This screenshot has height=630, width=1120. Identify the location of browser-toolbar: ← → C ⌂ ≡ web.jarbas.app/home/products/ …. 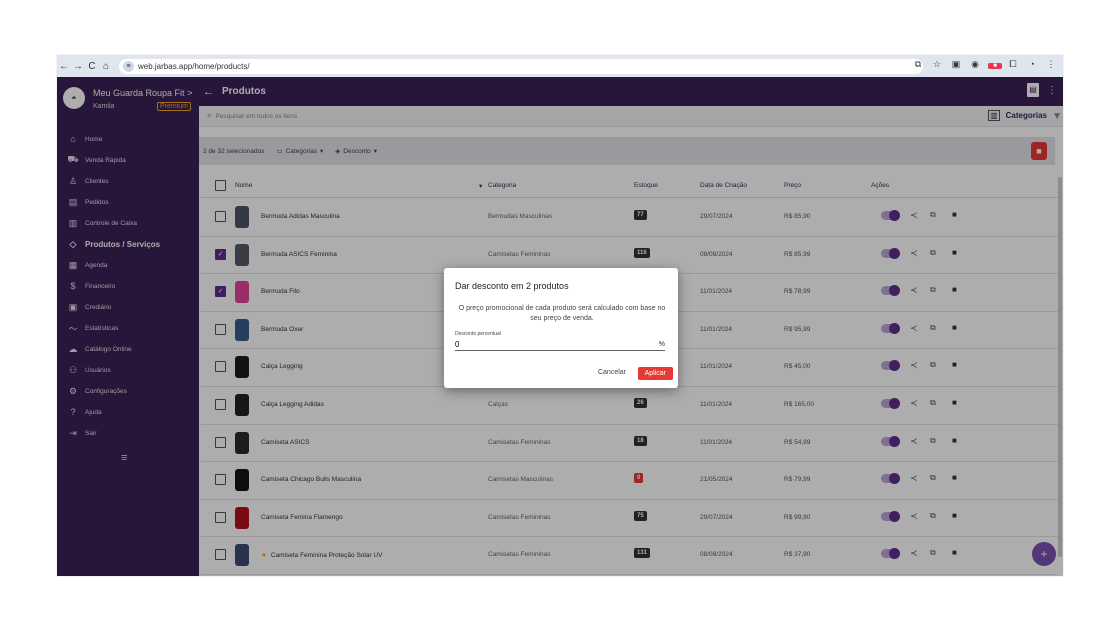
(560, 66).